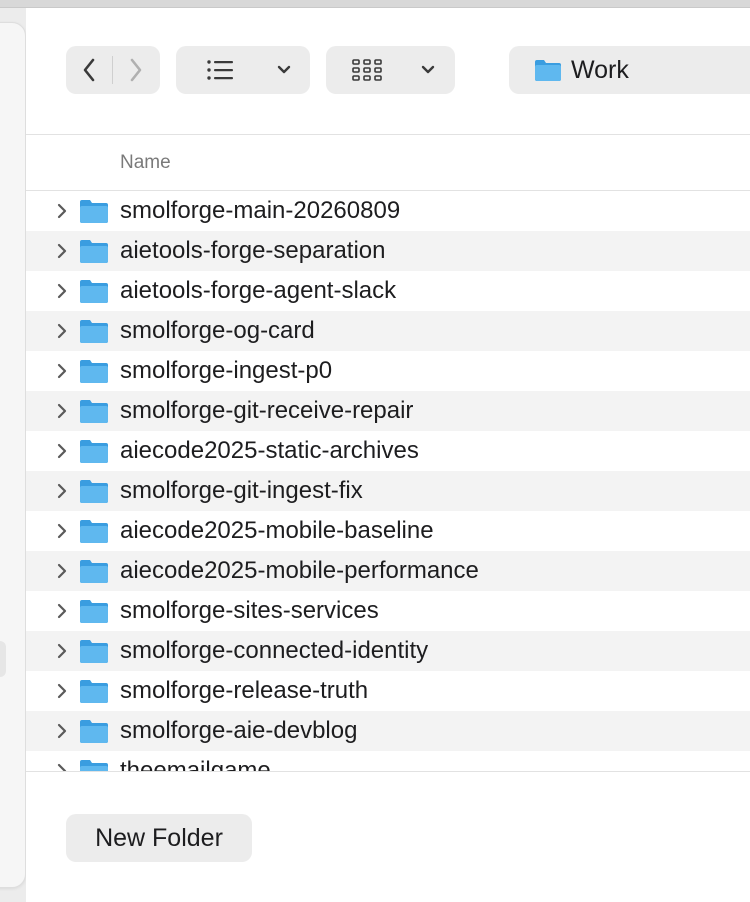 This screenshot has width=750, height=902. I want to click on list-item: smolforge-git-receive-repair, so click(388, 411).